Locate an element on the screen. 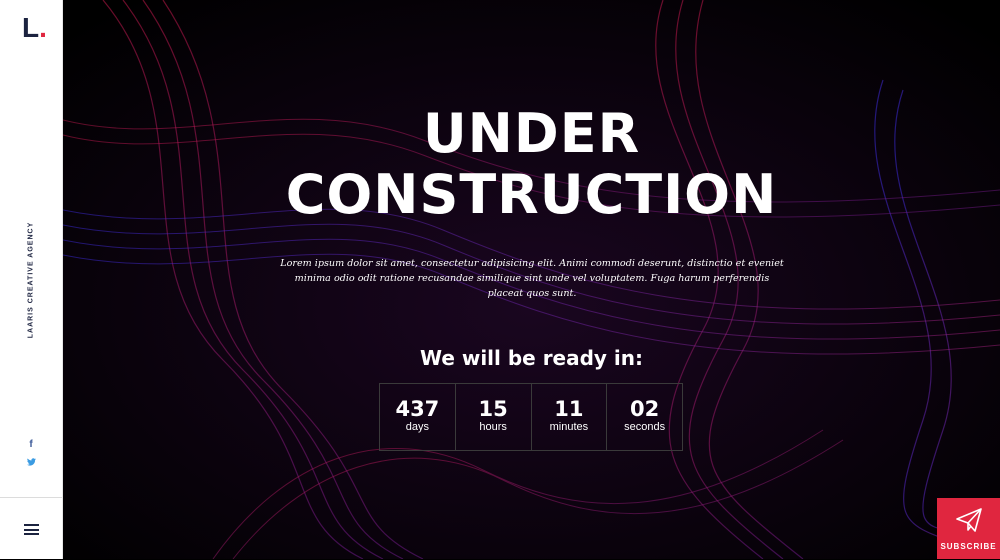 The image size is (1000, 560). countdown-days: 437 days is located at coordinates (418, 417).